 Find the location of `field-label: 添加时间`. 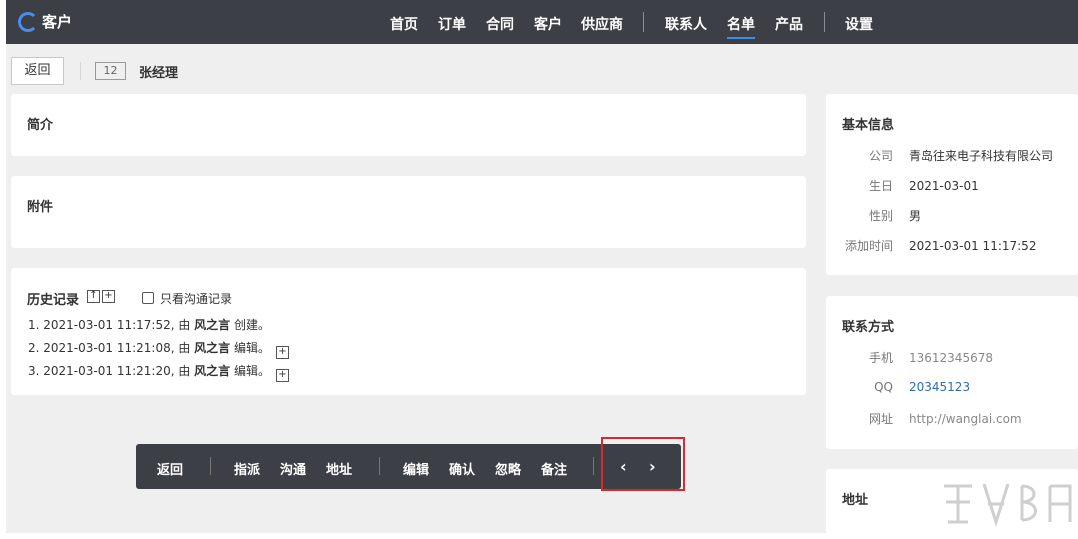

field-label: 添加时间 is located at coordinates (868, 246).